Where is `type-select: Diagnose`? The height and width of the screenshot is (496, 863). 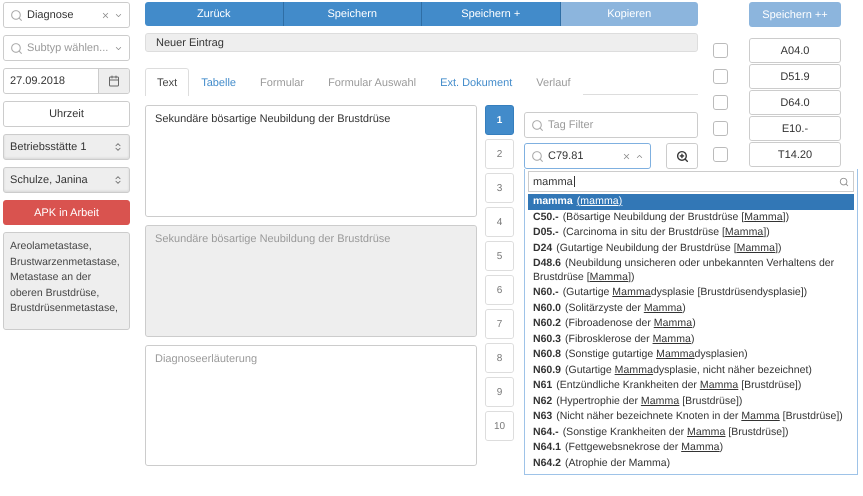 type-select: Diagnose is located at coordinates (66, 15).